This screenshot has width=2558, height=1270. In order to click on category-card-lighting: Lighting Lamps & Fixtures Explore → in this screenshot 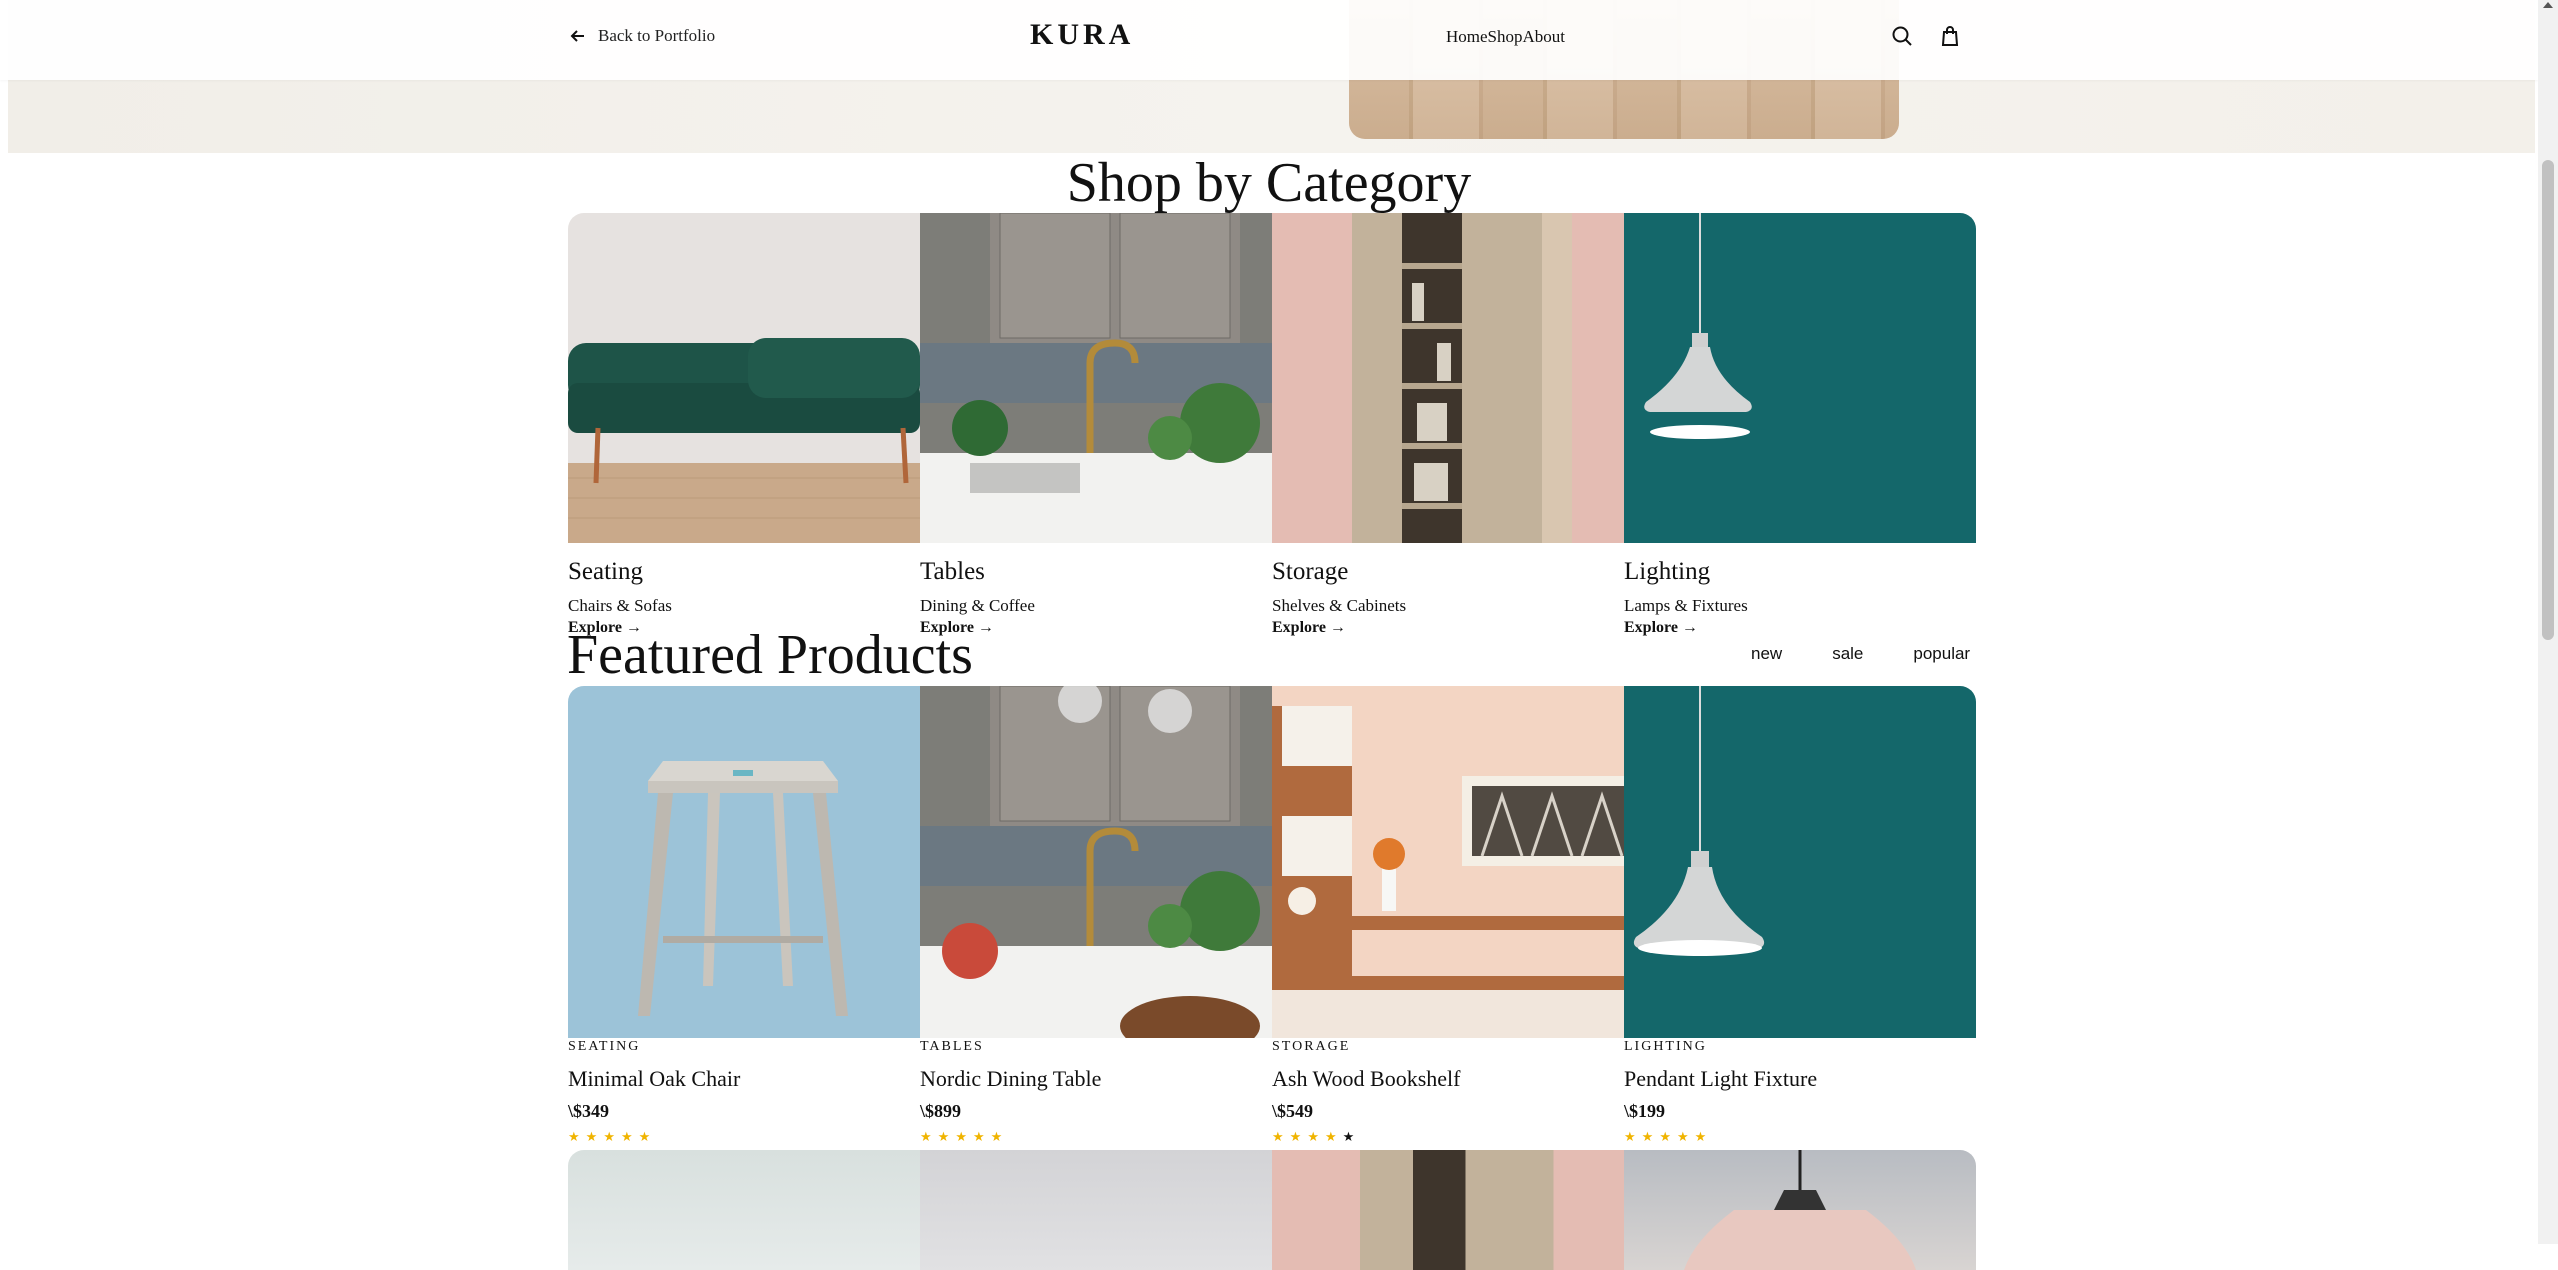, I will do `click(1800, 425)`.